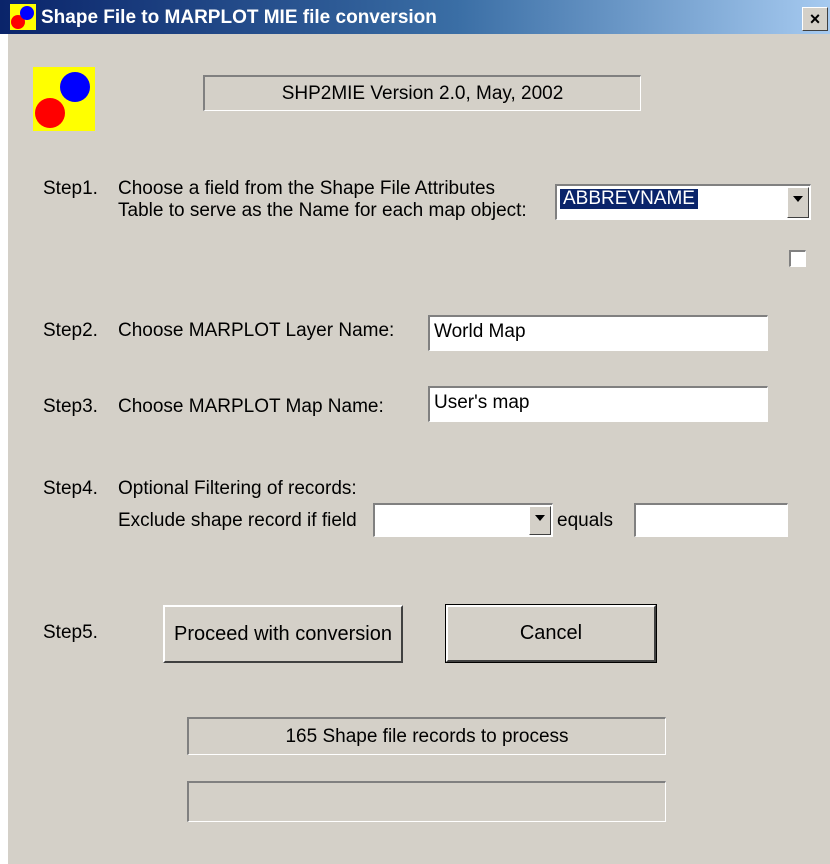  What do you see at coordinates (585, 520) in the screenshot?
I see `equals-label: equals` at bounding box center [585, 520].